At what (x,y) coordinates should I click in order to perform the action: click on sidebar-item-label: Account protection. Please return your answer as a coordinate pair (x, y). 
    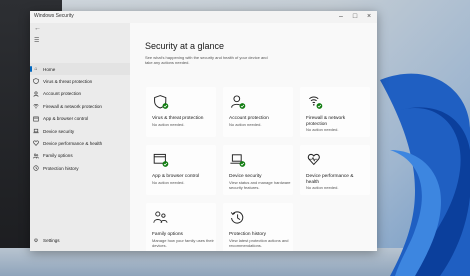
    Looking at the image, I should click on (62, 94).